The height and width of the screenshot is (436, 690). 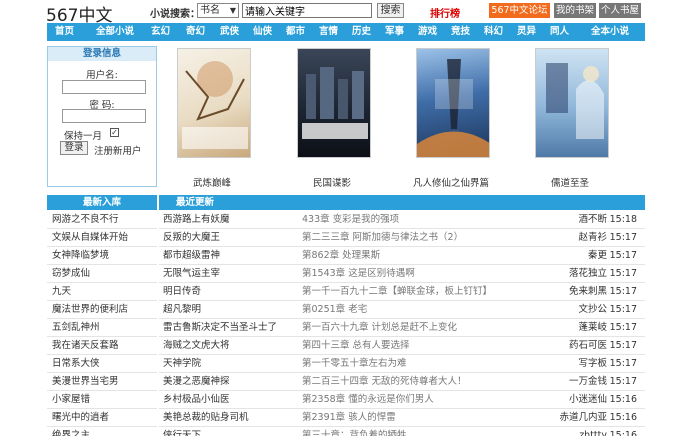 What do you see at coordinates (334, 310) in the screenshot?
I see `update-chapter-link: 第0251章 老宅` at bounding box center [334, 310].